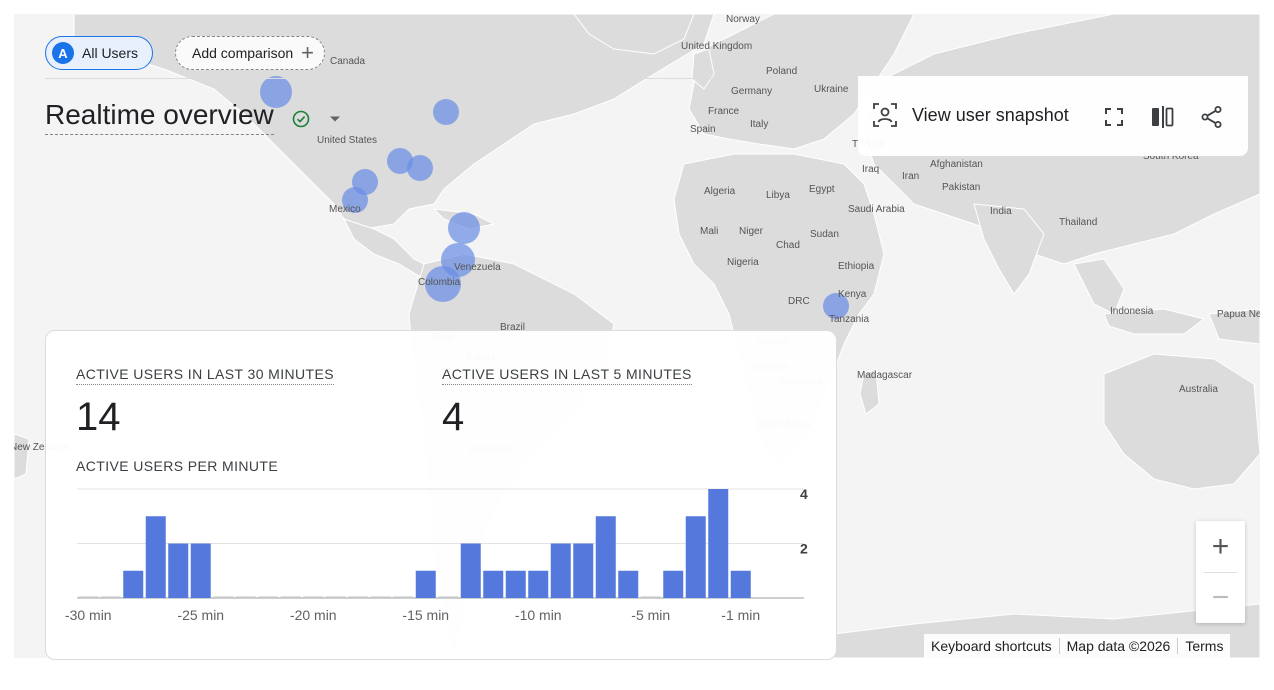 The image size is (1274, 690). I want to click on country-label: United Kingdom, so click(717, 46).